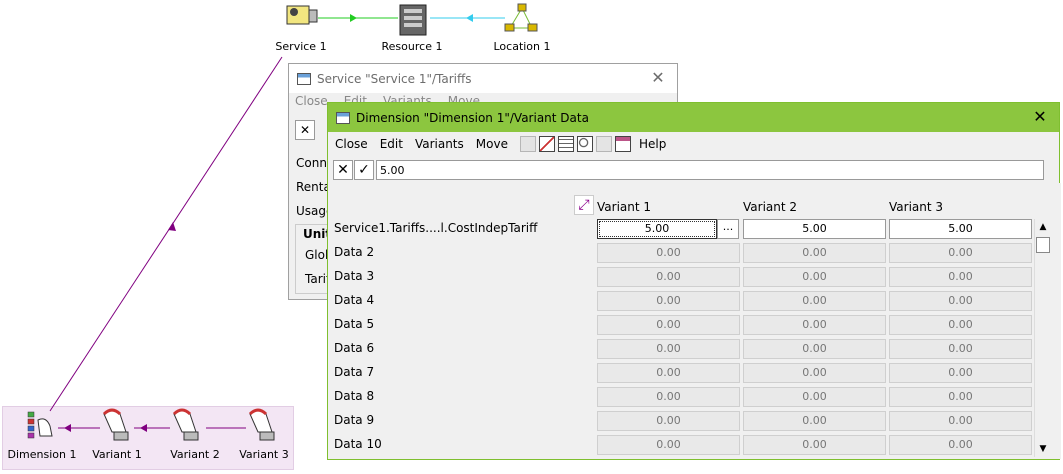 The height and width of the screenshot is (474, 1063). I want to click on menu-move: Move, so click(492, 144).